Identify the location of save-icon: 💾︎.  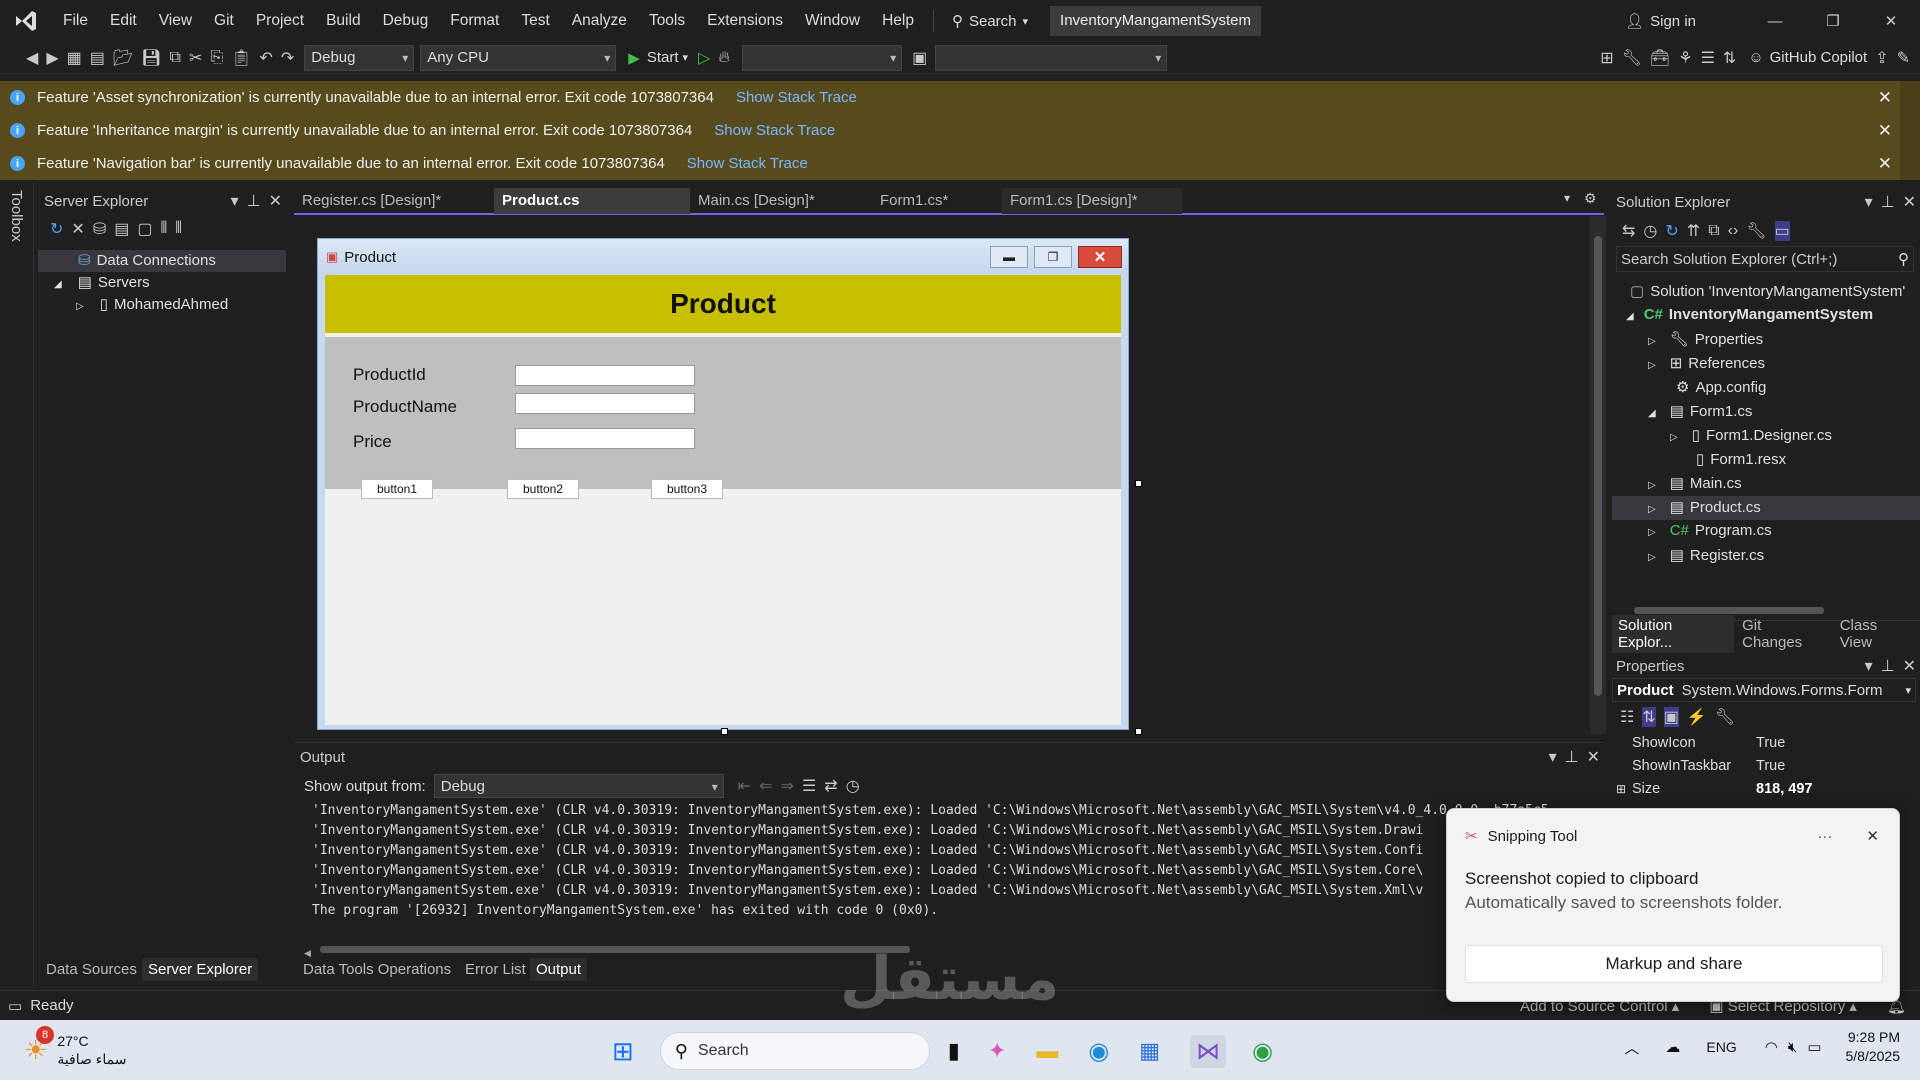
(151, 58).